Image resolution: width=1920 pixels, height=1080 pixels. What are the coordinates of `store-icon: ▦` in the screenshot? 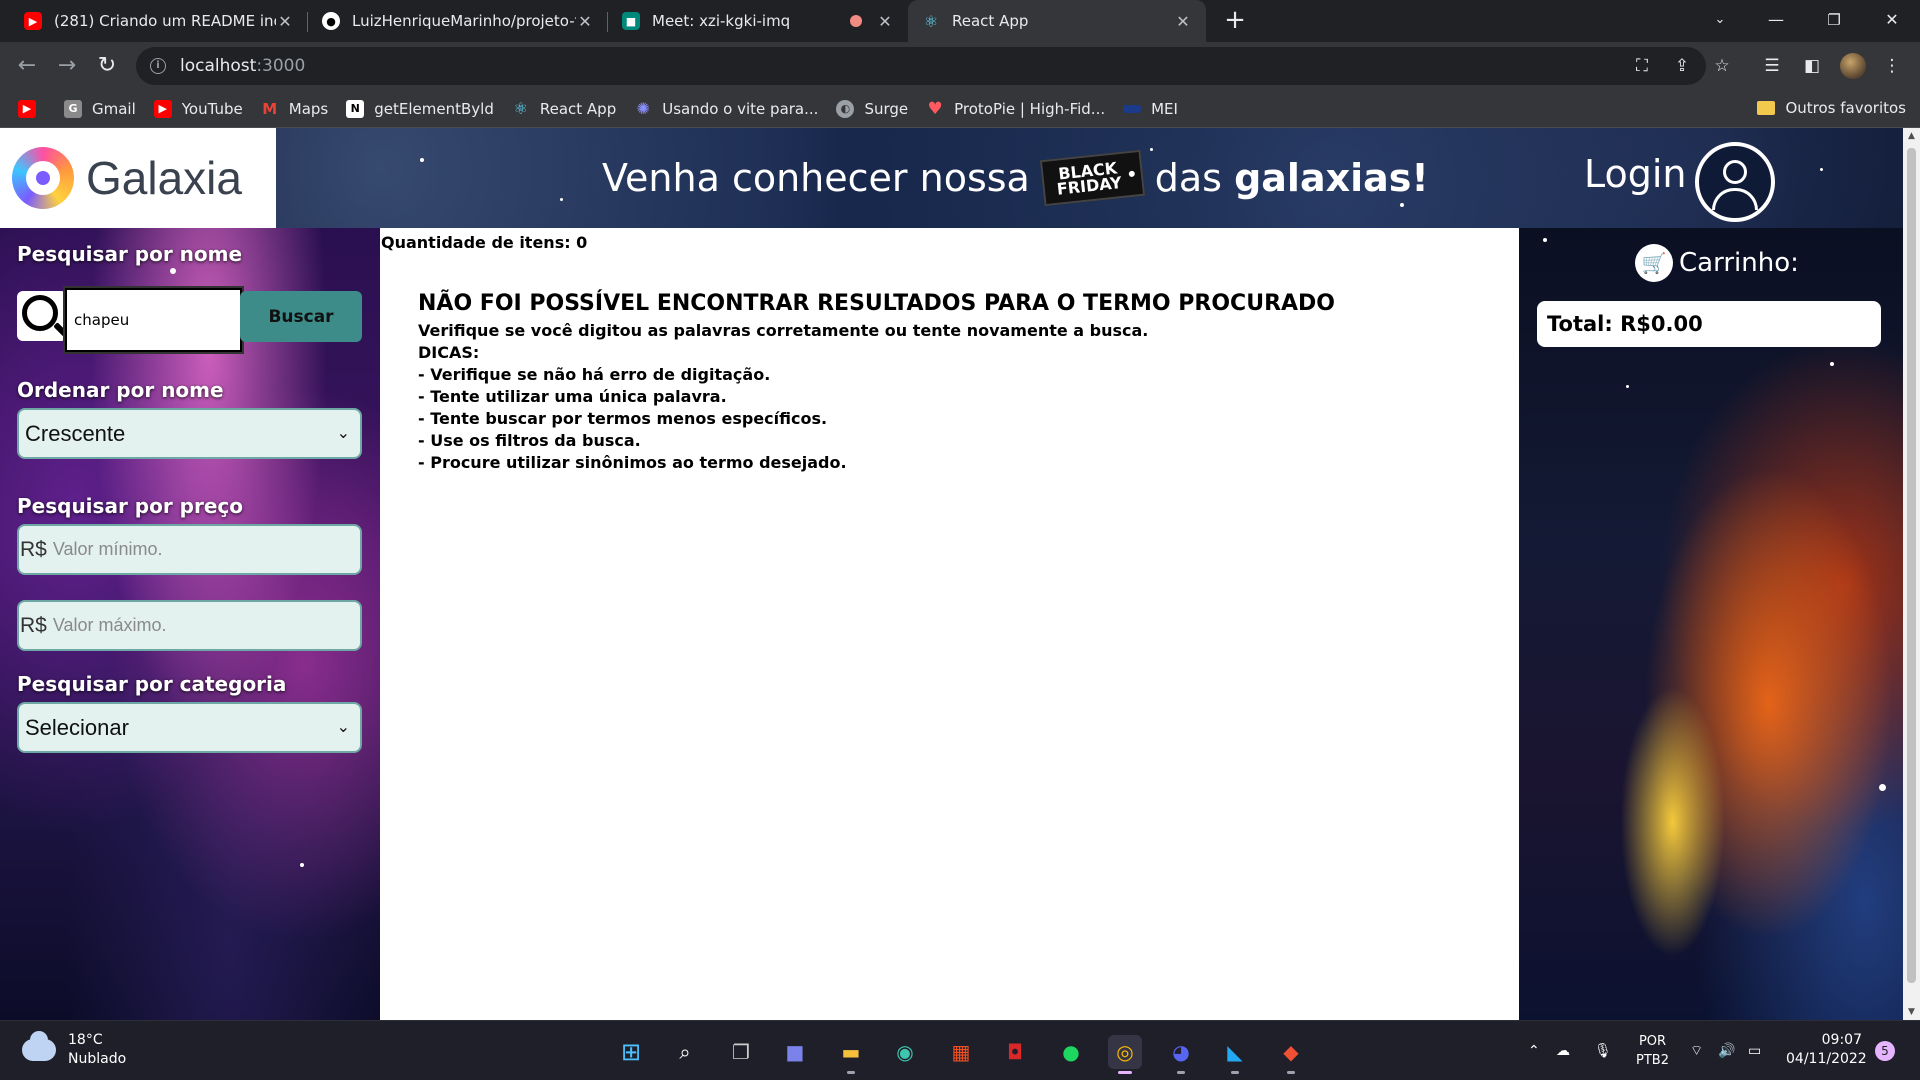 It's located at (961, 1052).